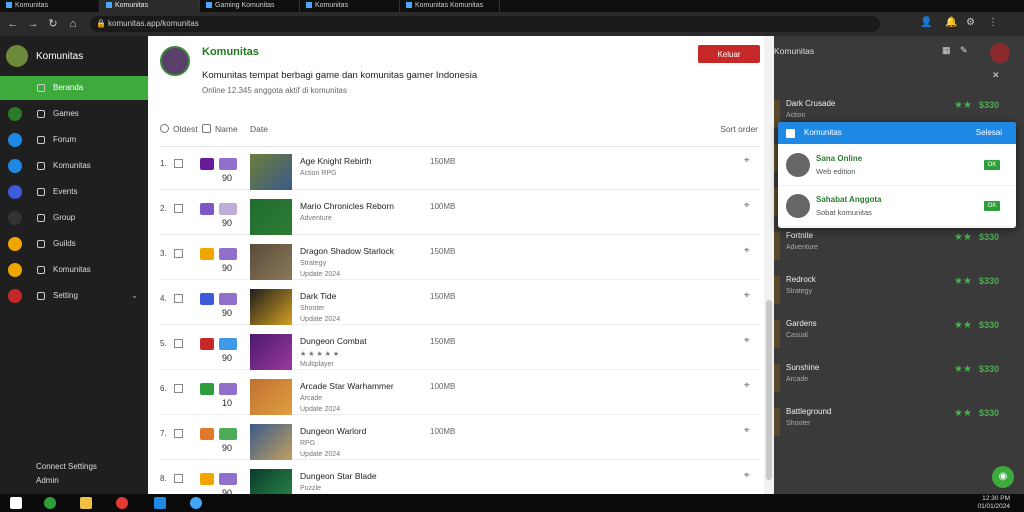 The image size is (1024, 512). I want to click on home-icon: ⌂, so click(73, 24).